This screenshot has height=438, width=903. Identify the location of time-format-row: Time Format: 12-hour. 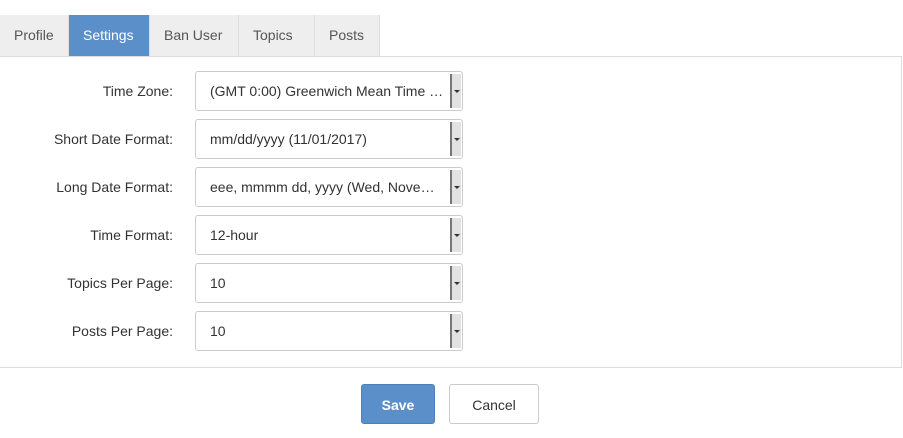
(450, 235).